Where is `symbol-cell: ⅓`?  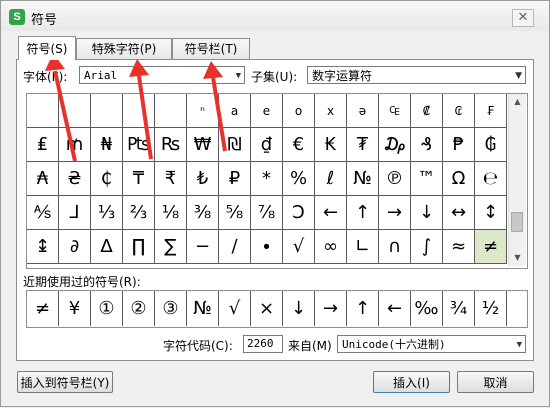 symbol-cell: ⅓ is located at coordinates (107, 213).